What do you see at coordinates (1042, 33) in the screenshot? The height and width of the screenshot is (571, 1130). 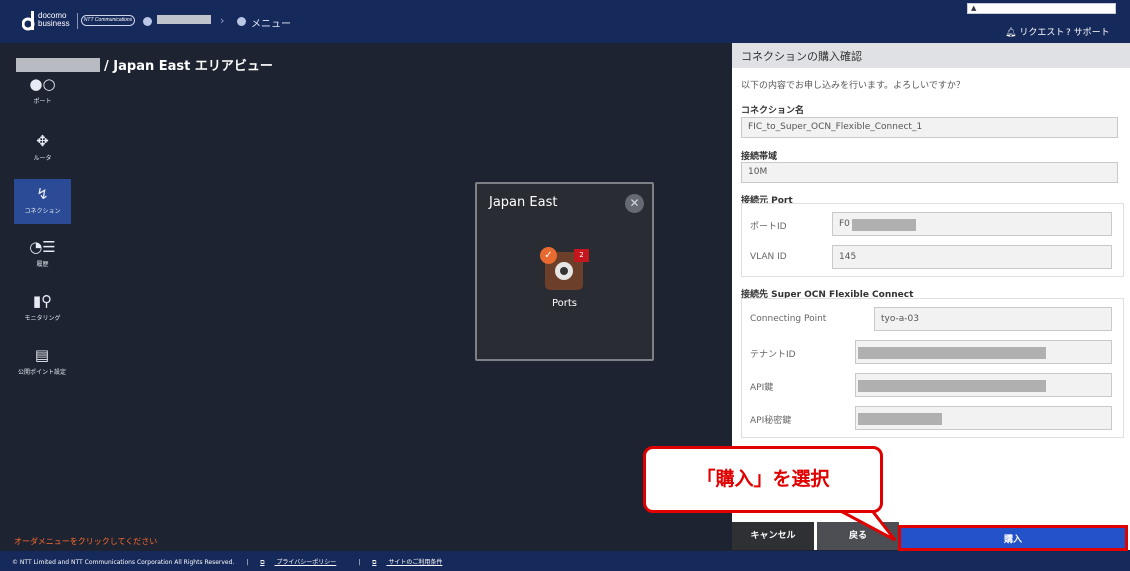 I see `request-label: リクエスト` at bounding box center [1042, 33].